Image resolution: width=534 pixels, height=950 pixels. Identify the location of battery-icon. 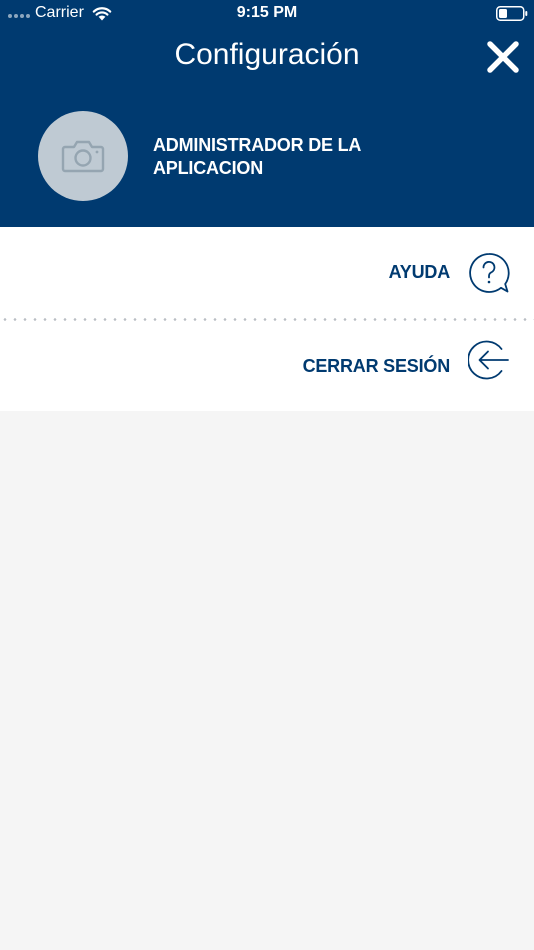
(512, 13).